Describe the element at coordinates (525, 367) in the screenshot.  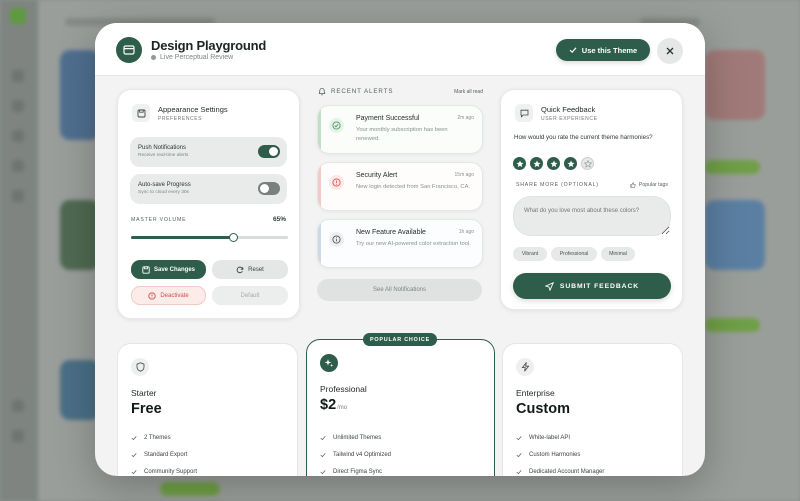
I see `lightning-icon` at that location.